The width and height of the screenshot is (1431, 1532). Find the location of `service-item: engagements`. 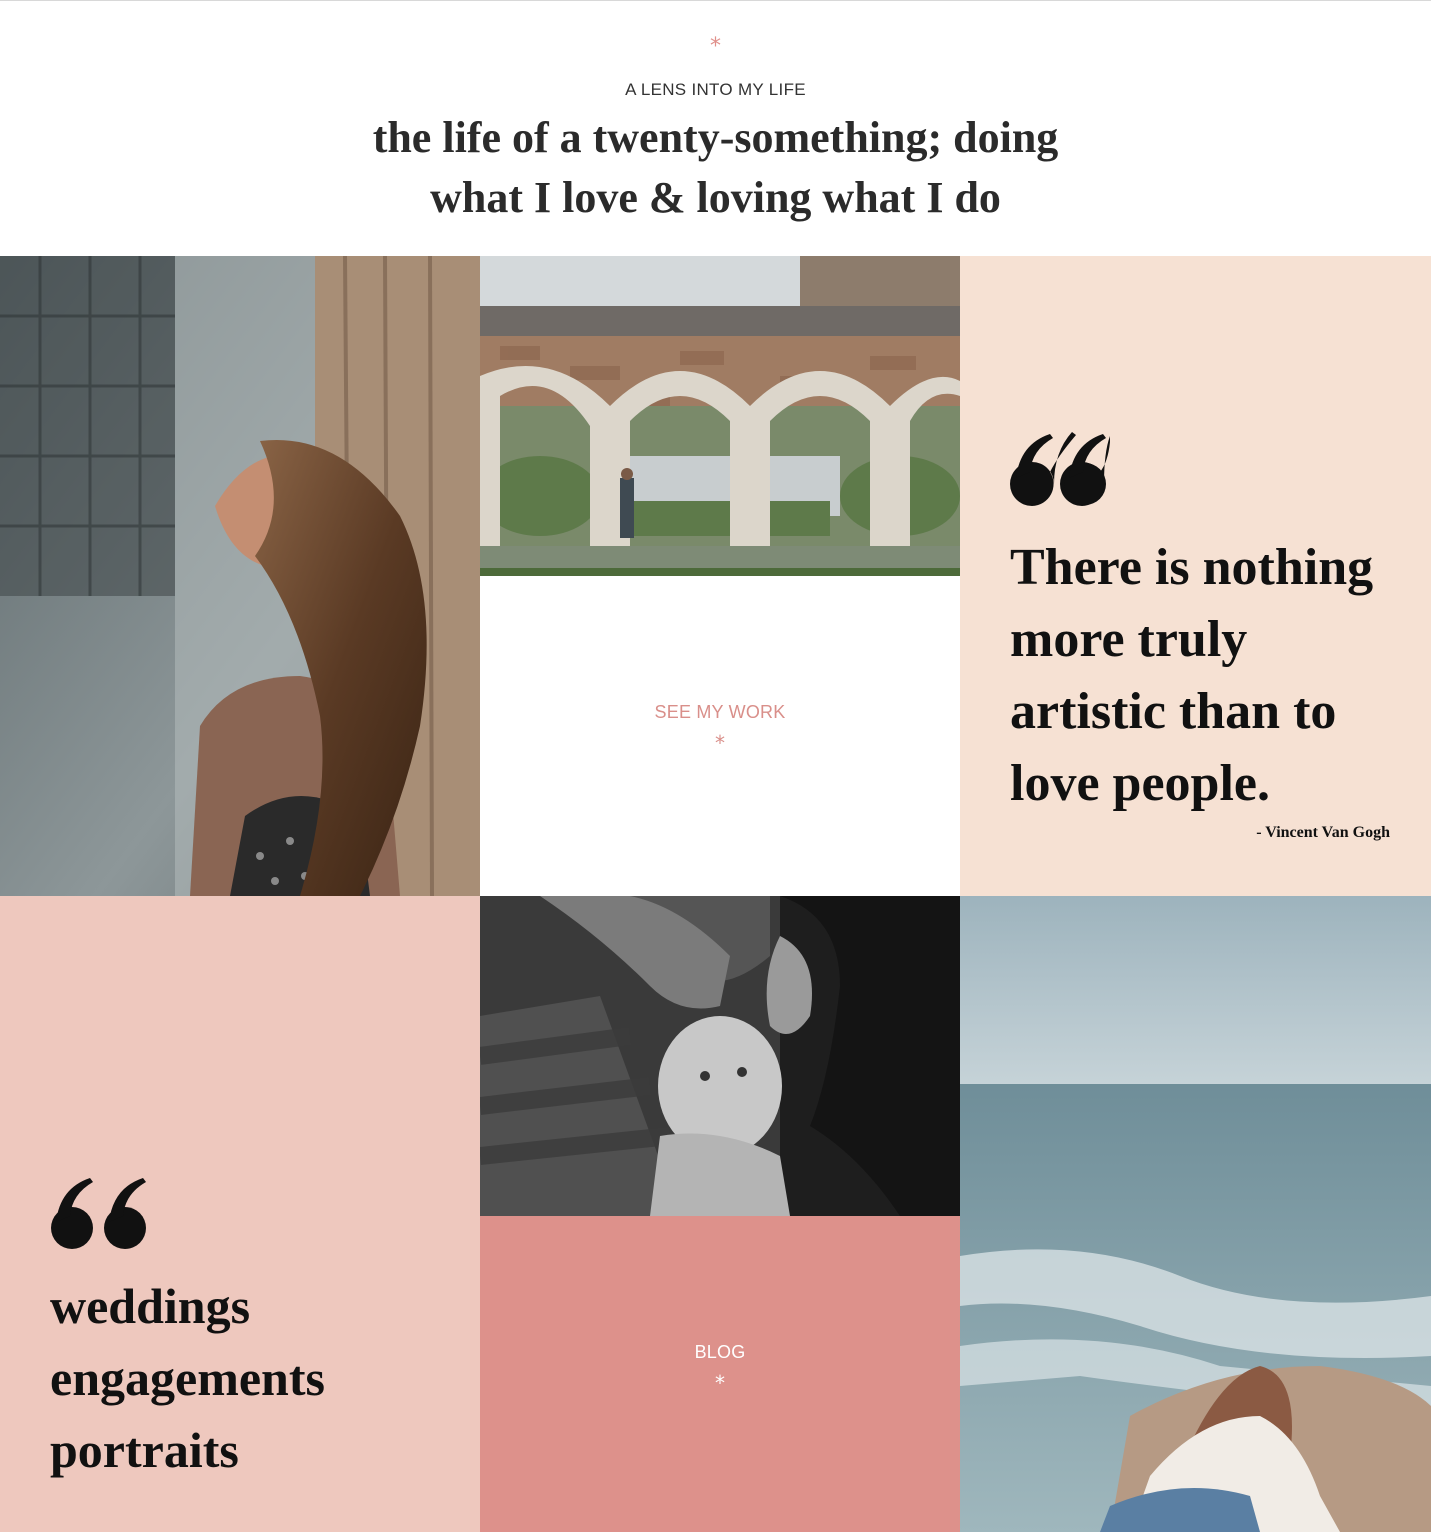

service-item: engagements is located at coordinates (187, 1378).